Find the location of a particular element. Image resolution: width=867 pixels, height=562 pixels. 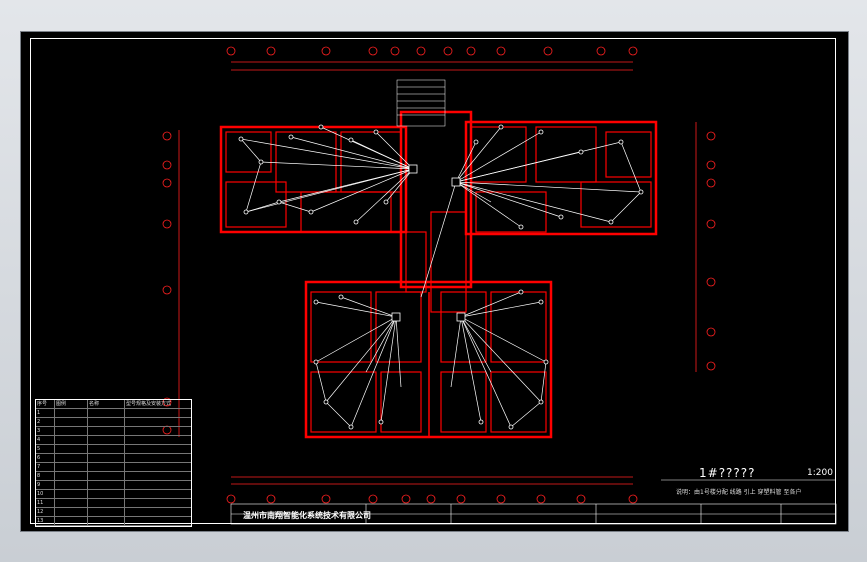

legend-row: 8 is located at coordinates (113, 476).